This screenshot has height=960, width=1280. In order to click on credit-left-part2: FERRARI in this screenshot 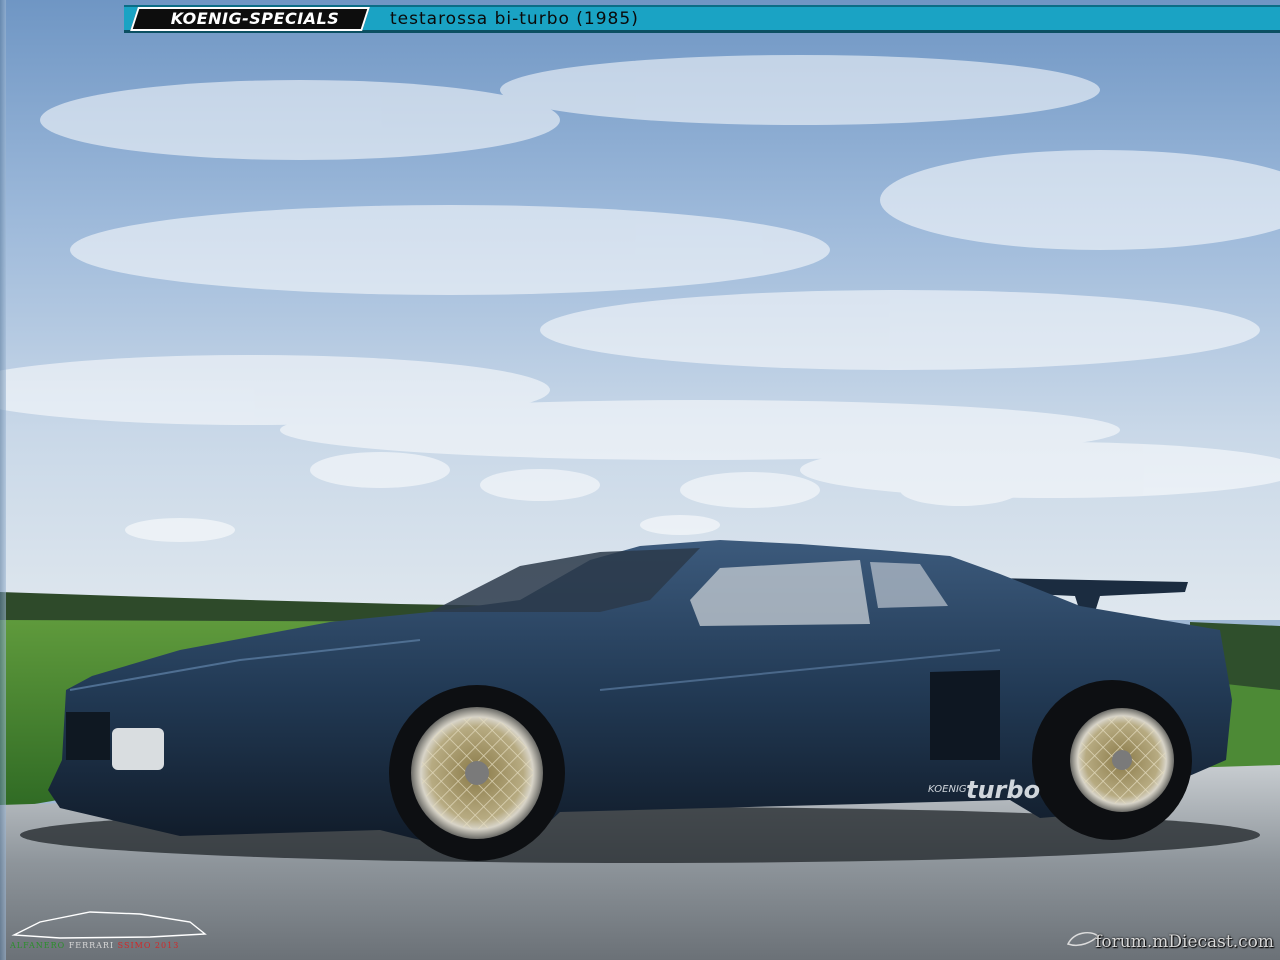, I will do `click(91, 945)`.